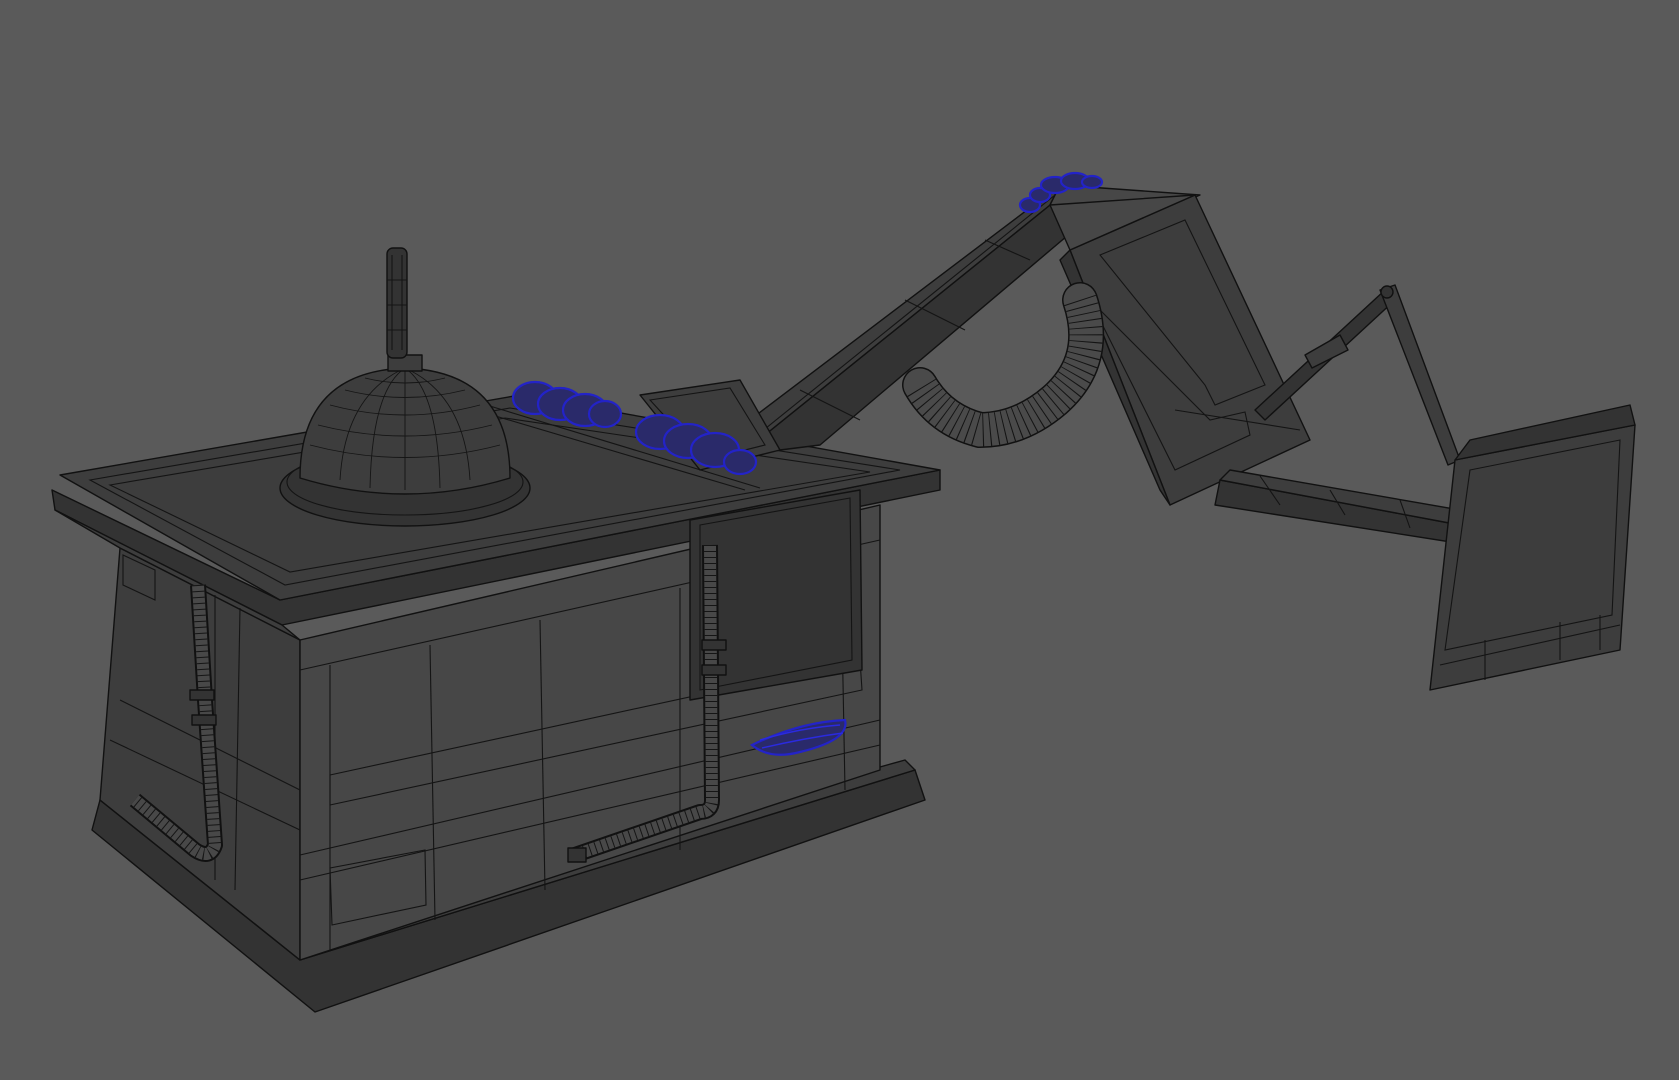 The image size is (1679, 1080). I want to click on antenna-rod, so click(397, 303).